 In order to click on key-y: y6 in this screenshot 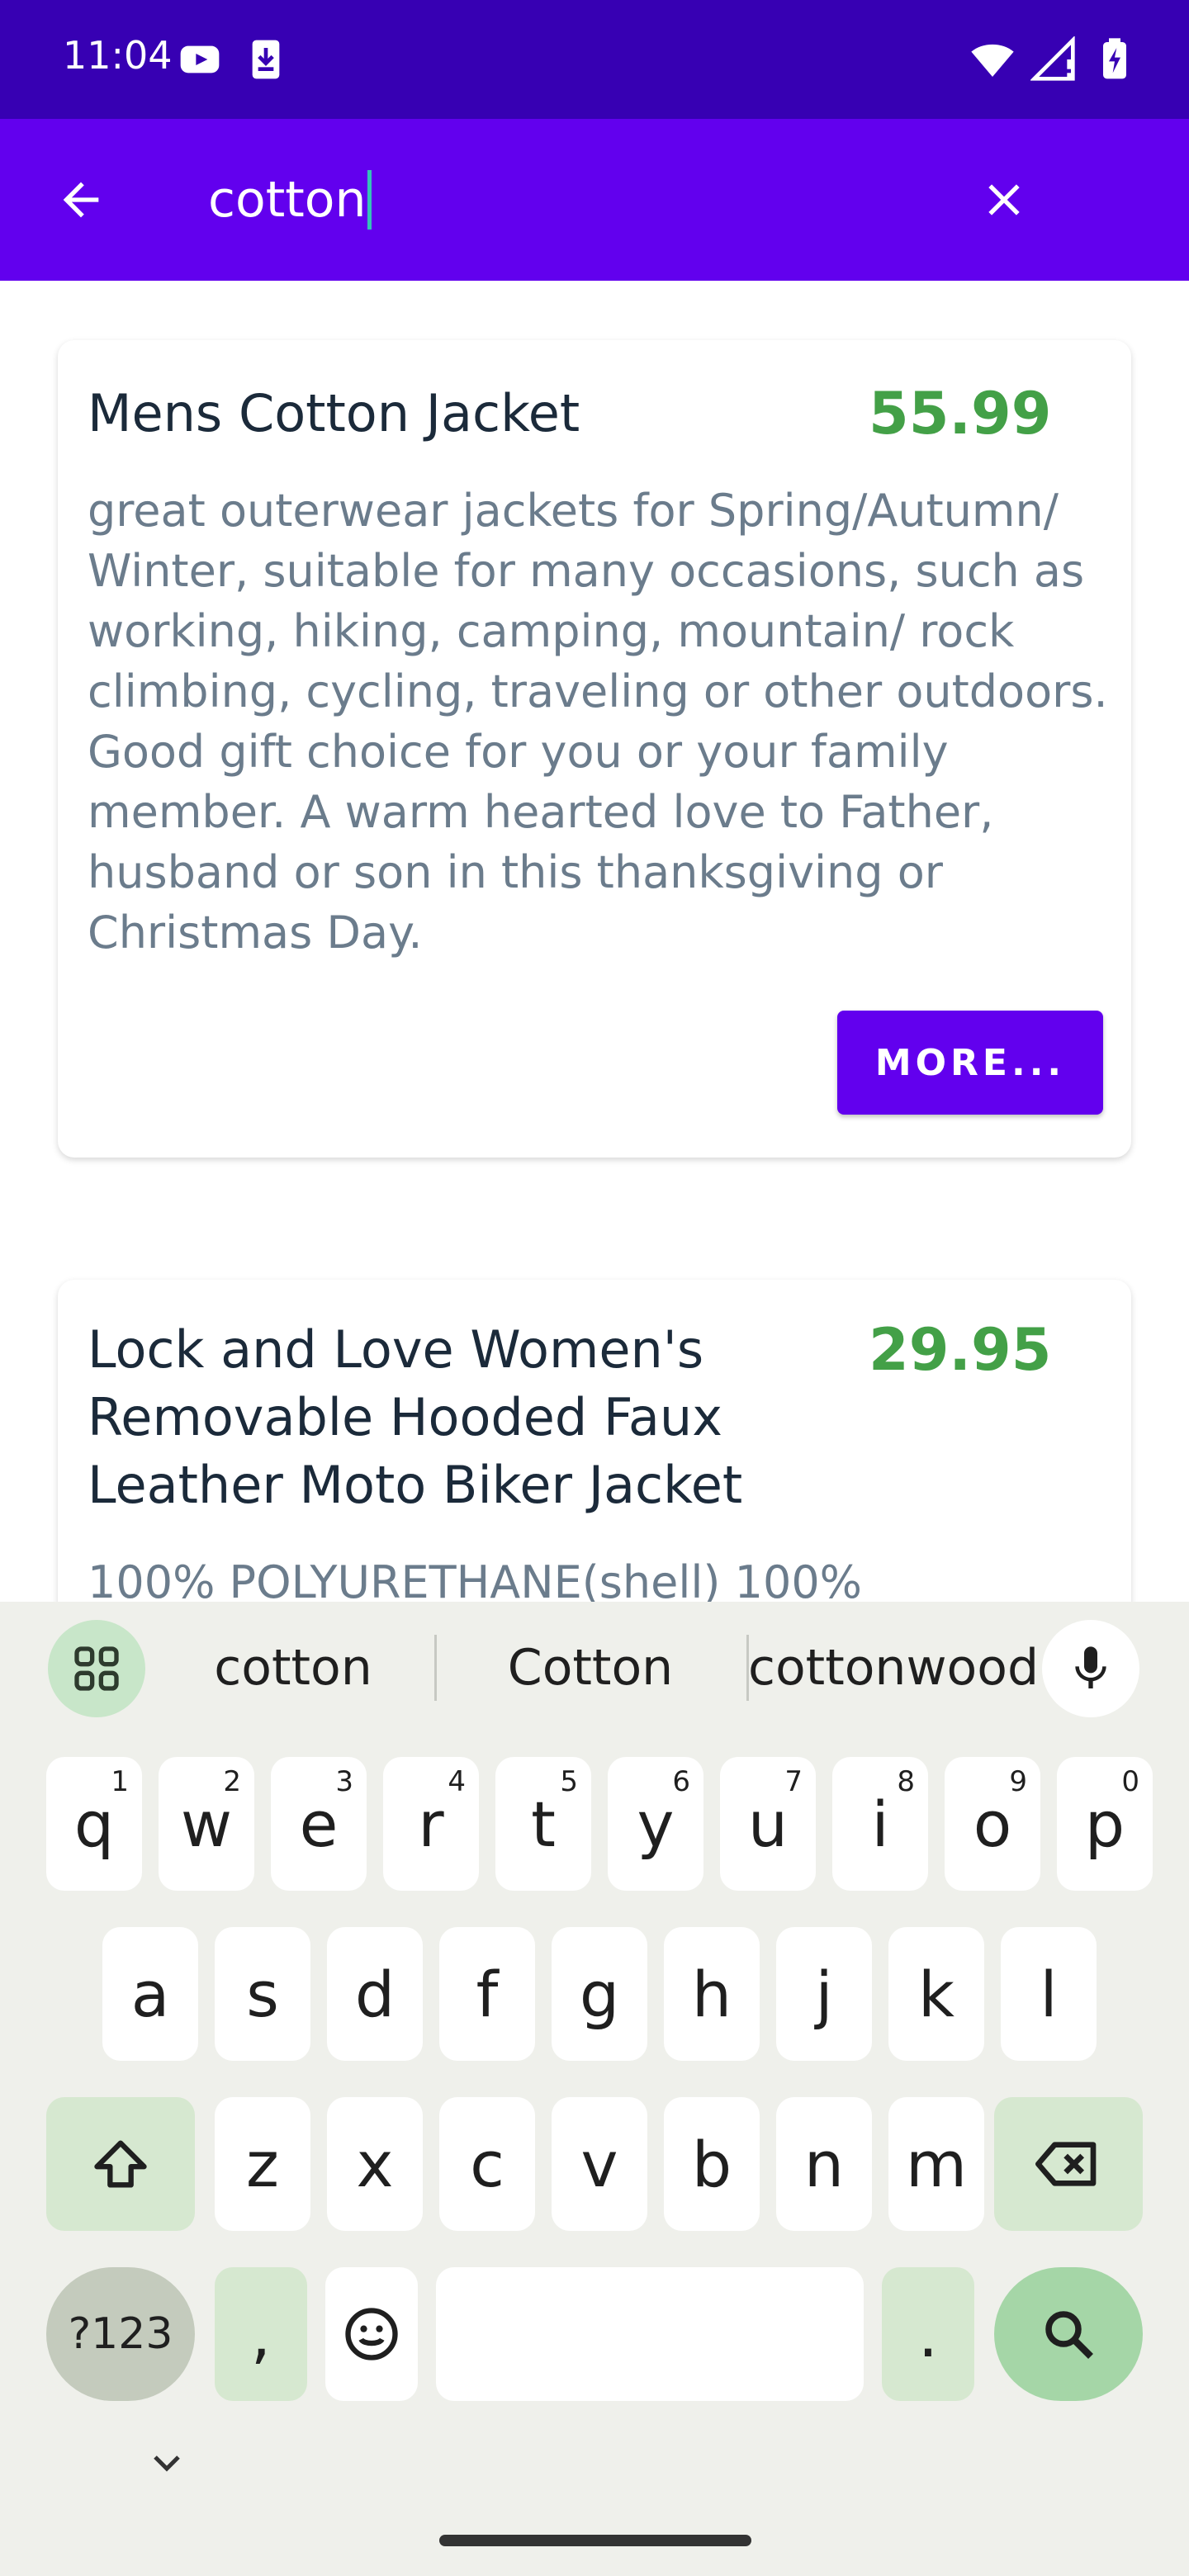, I will do `click(655, 1824)`.